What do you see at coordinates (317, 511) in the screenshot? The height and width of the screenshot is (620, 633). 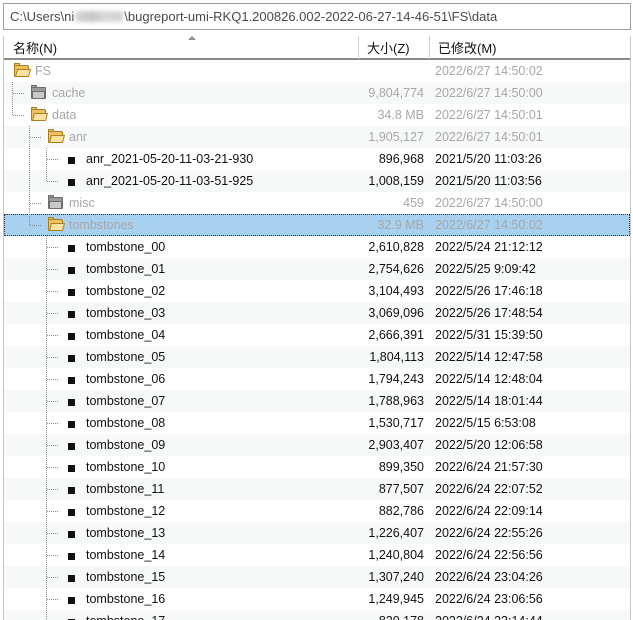 I see `table-row: tombstone_12 882,786 2022/6/24 22:09:14` at bounding box center [317, 511].